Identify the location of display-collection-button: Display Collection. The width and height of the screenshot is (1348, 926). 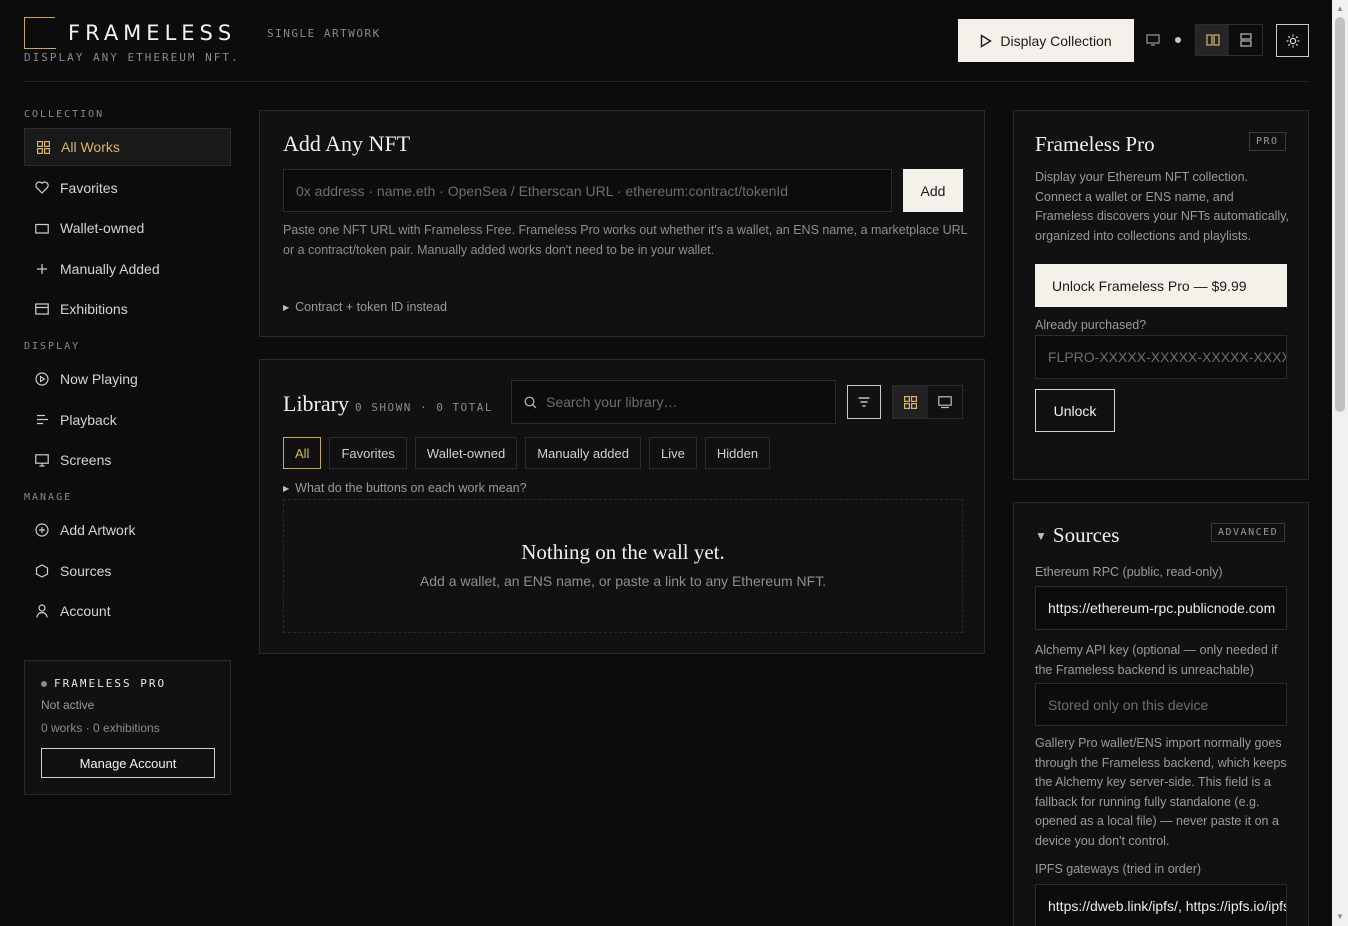
(1046, 40).